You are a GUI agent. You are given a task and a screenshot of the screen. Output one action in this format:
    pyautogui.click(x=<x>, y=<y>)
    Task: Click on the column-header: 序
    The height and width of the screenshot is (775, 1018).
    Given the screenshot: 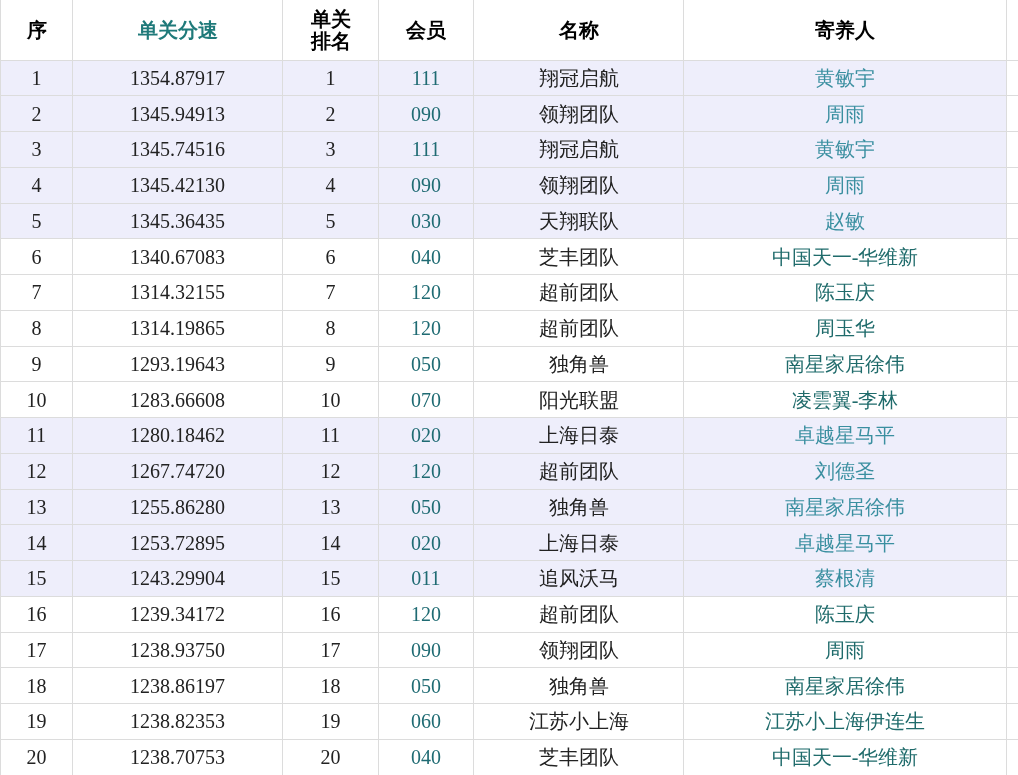 What is the action you would take?
    pyautogui.click(x=36, y=30)
    